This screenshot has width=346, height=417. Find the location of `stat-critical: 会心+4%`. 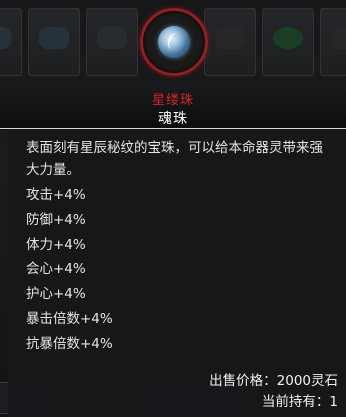

stat-critical: 会心+4% is located at coordinates (56, 269).